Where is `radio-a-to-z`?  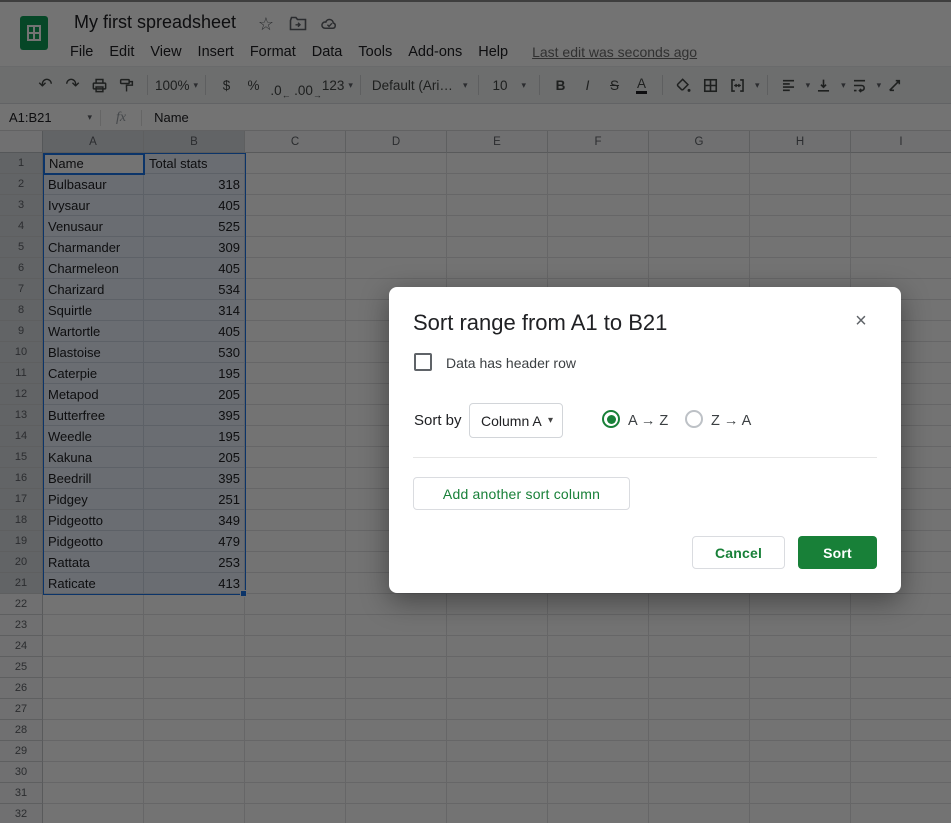 radio-a-to-z is located at coordinates (611, 419).